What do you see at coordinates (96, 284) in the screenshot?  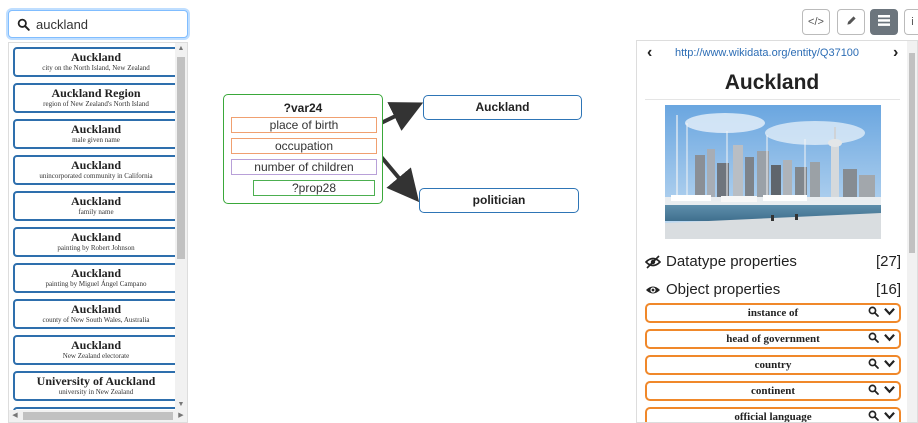 I see `result-description: painting by Miguel Ángel Campano` at bounding box center [96, 284].